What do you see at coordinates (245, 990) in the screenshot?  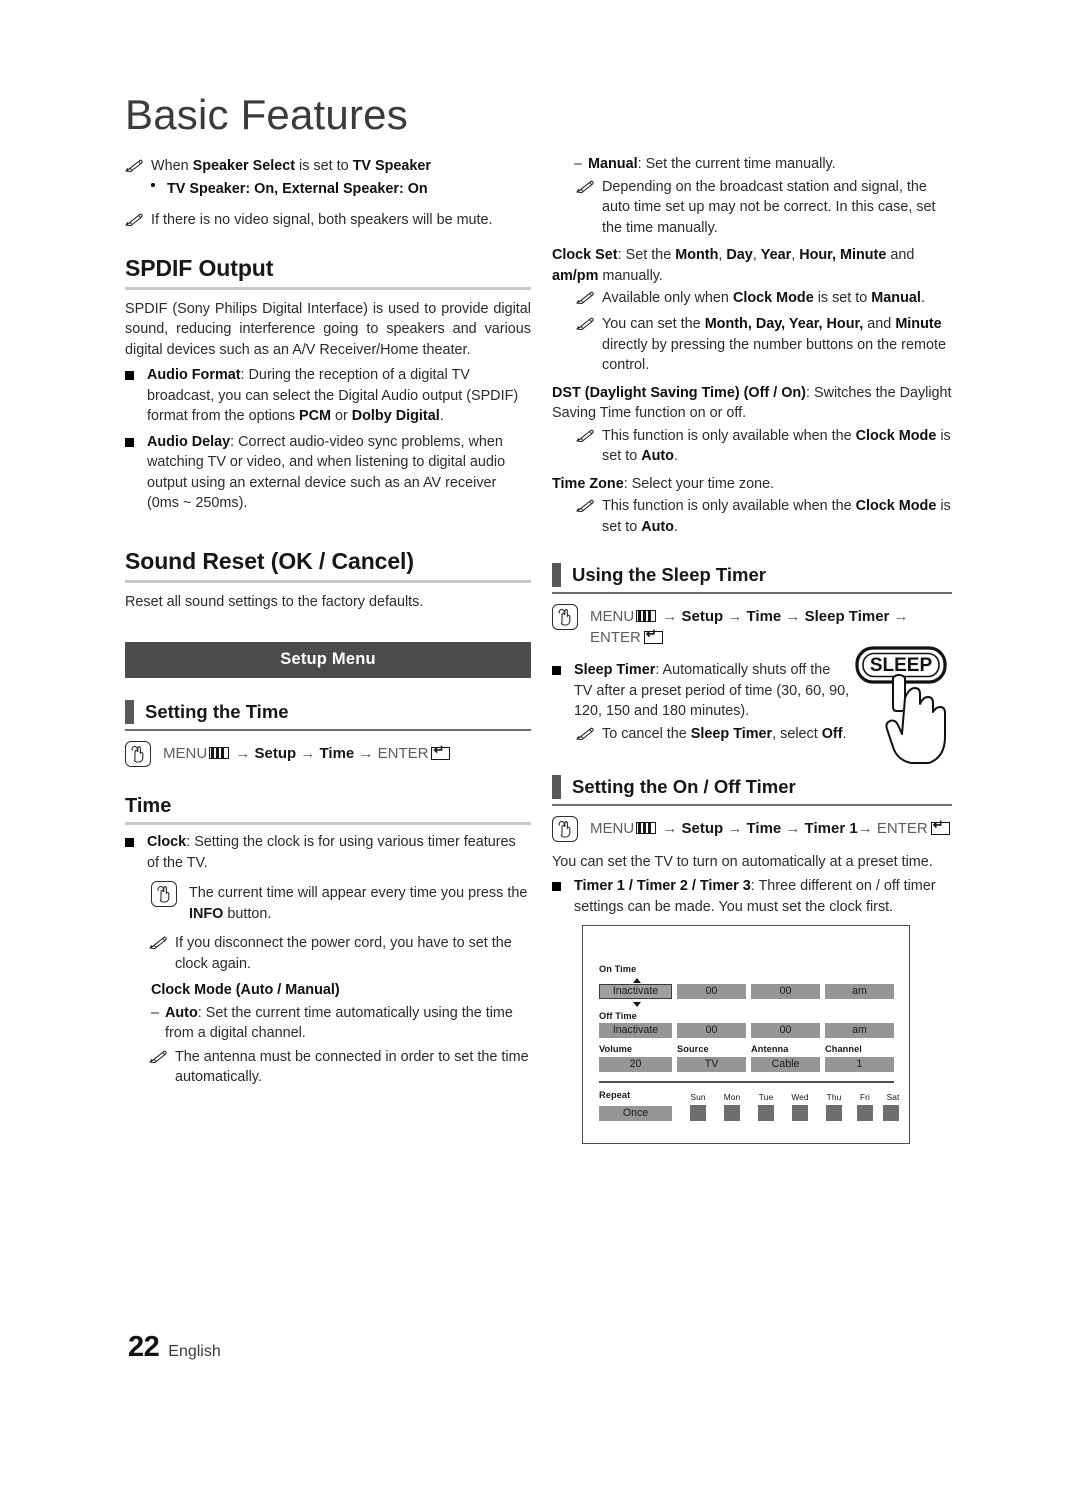 I see `clock-mode-heading: Clock Mode (Auto / Manual)` at bounding box center [245, 990].